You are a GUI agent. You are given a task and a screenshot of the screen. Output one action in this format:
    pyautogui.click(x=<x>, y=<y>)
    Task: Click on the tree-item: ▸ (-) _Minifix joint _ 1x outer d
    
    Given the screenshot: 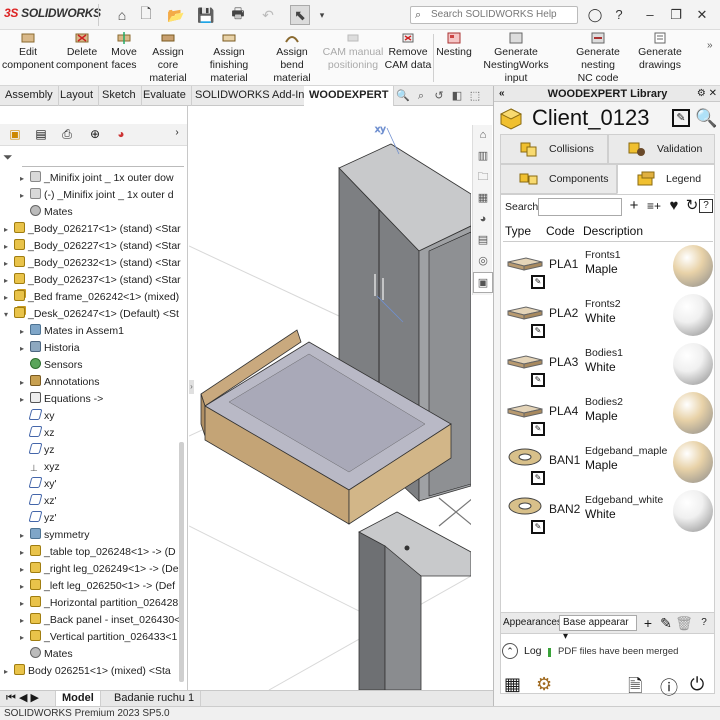 What is the action you would take?
    pyautogui.click(x=97, y=195)
    